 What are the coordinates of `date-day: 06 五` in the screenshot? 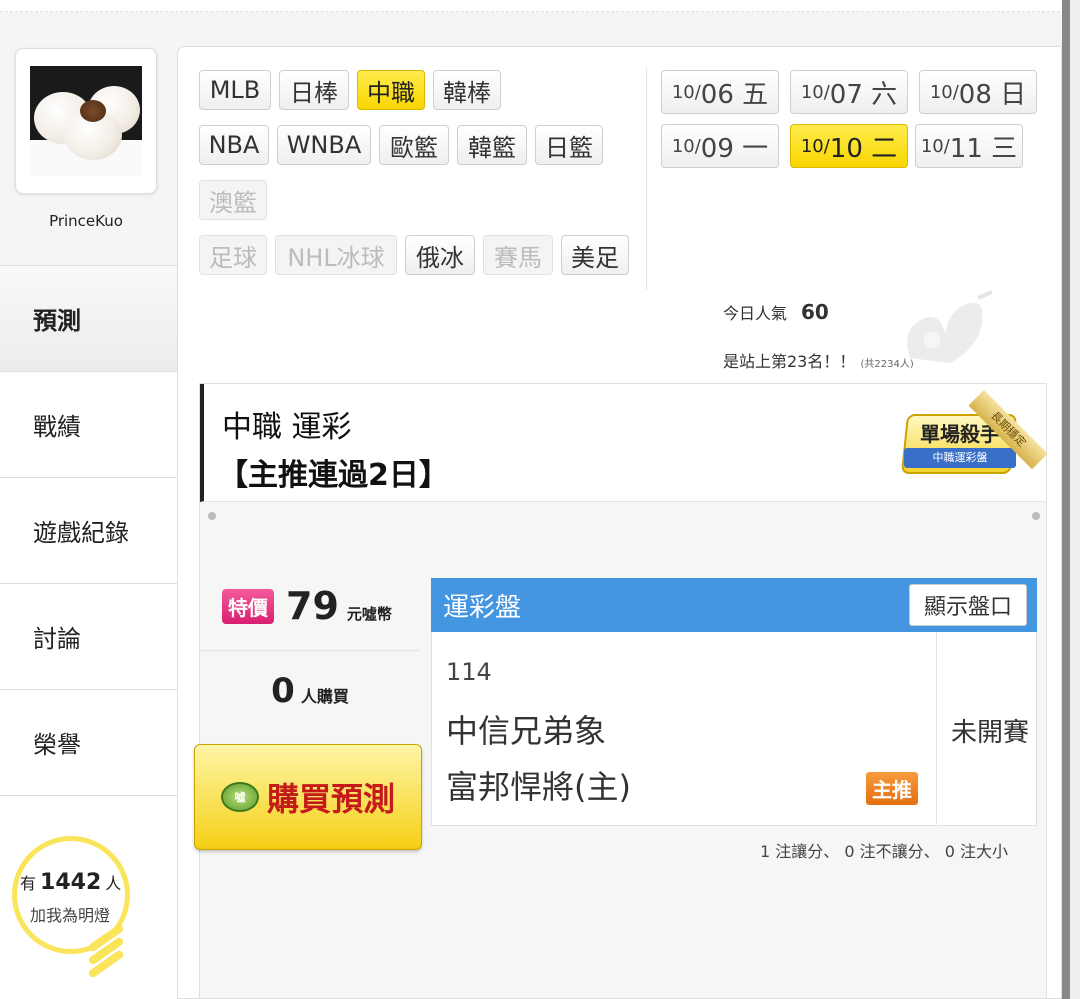 It's located at (734, 94).